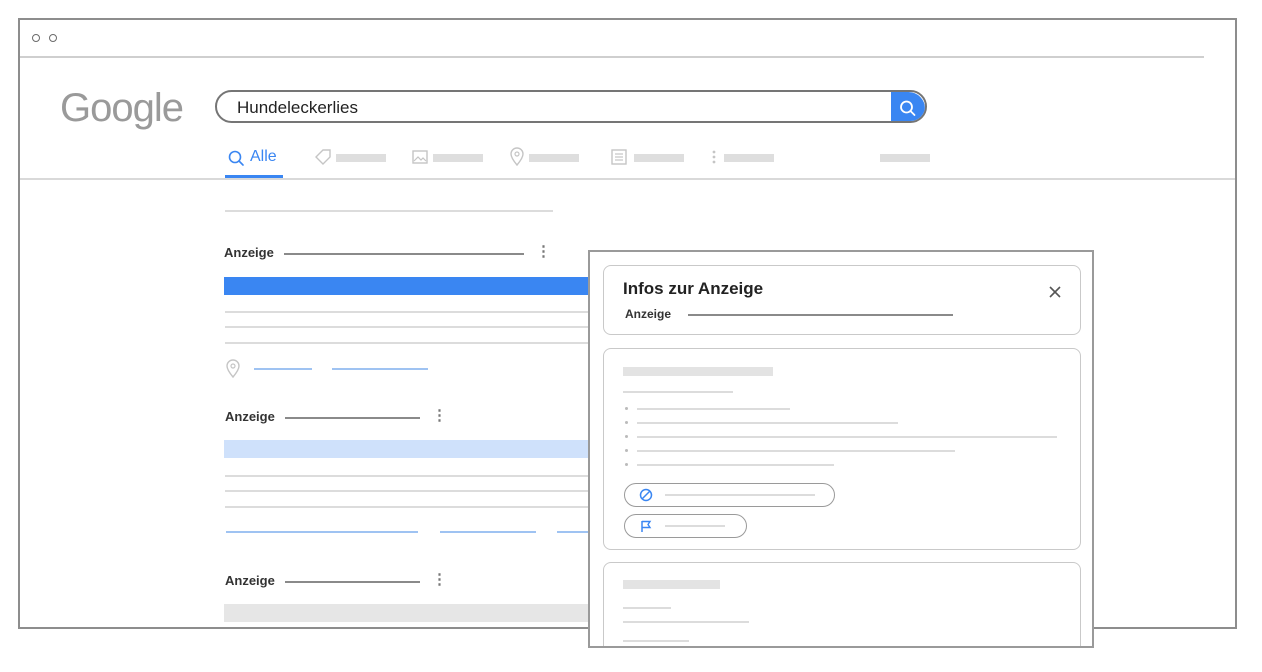 This screenshot has height=672, width=1262. What do you see at coordinates (714, 157) in the screenshot?
I see `more-vert-icon` at bounding box center [714, 157].